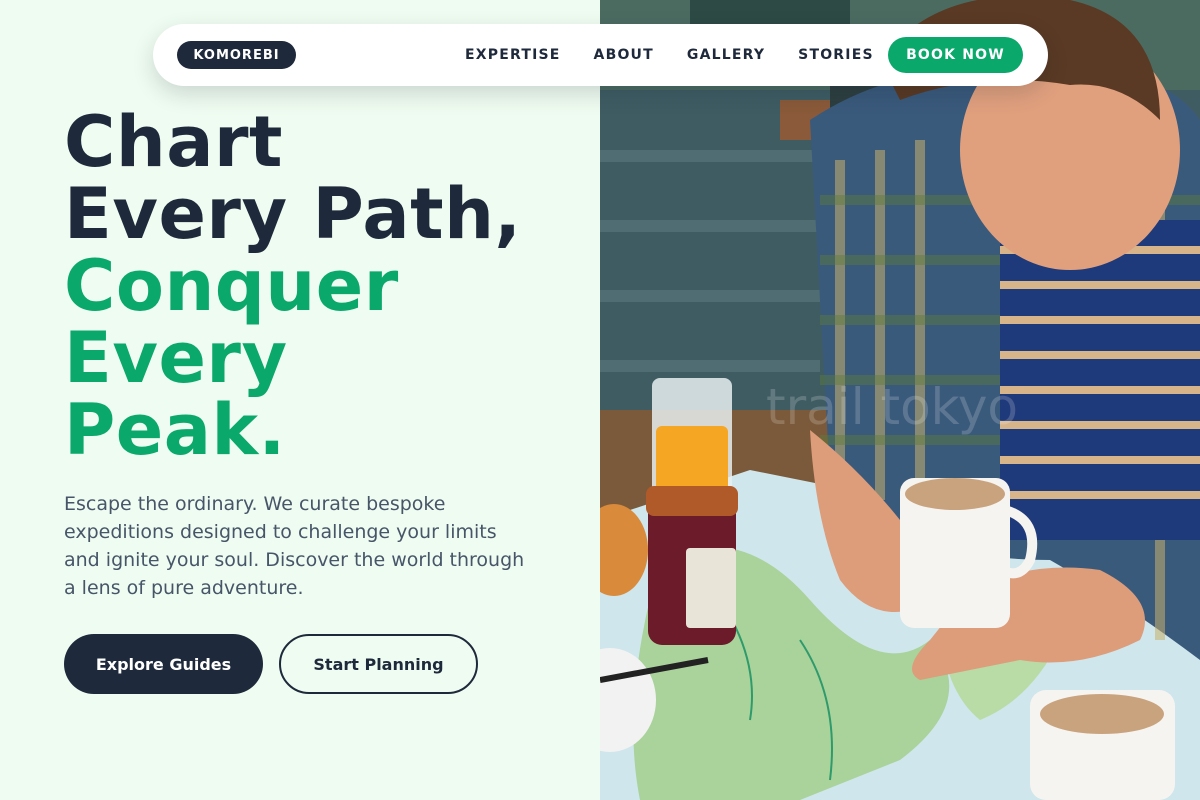 The image size is (1200, 800). Describe the element at coordinates (726, 55) in the screenshot. I see `nav-link-gallery: GALLERY` at that location.